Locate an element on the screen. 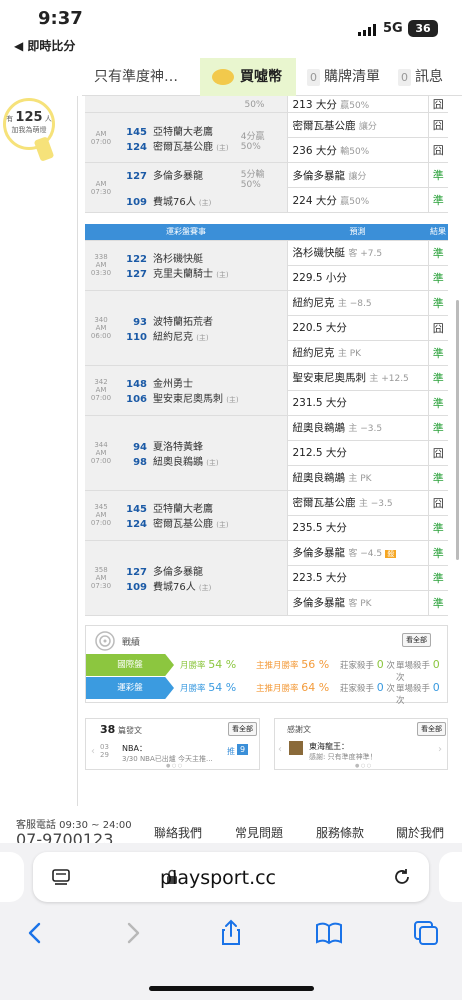  pick-cell: 223.5 大分 is located at coordinates (357, 578).